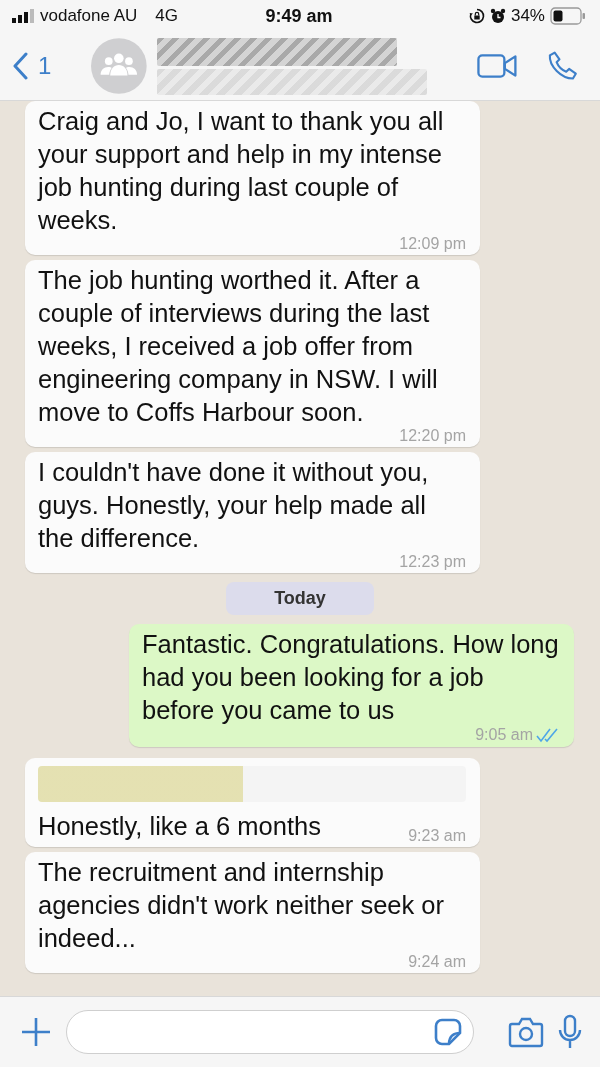  What do you see at coordinates (497, 66) in the screenshot?
I see `video-call-icon` at bounding box center [497, 66].